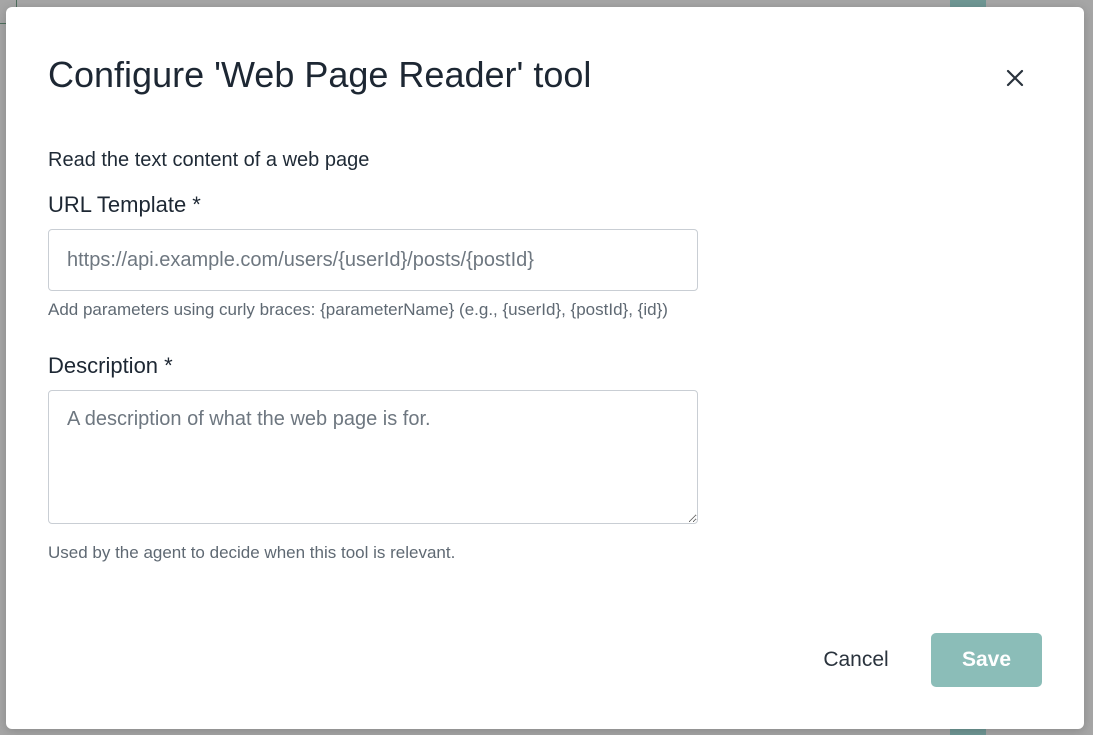 The height and width of the screenshot is (735, 1093). I want to click on close-icon, so click(1015, 78).